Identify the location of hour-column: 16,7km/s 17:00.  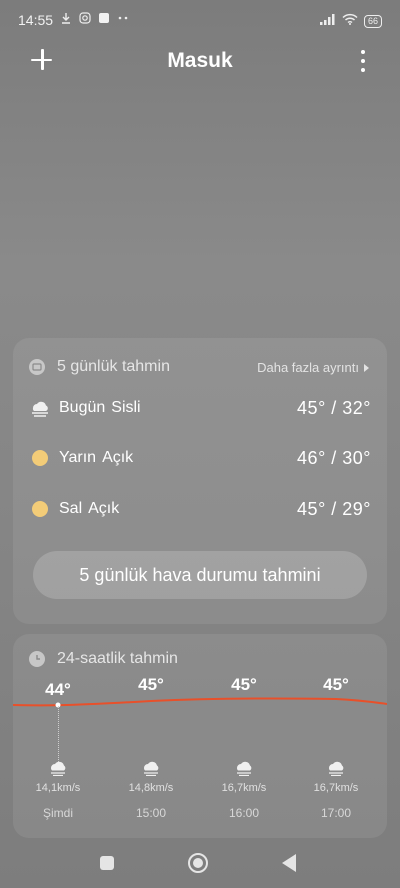
(336, 790).